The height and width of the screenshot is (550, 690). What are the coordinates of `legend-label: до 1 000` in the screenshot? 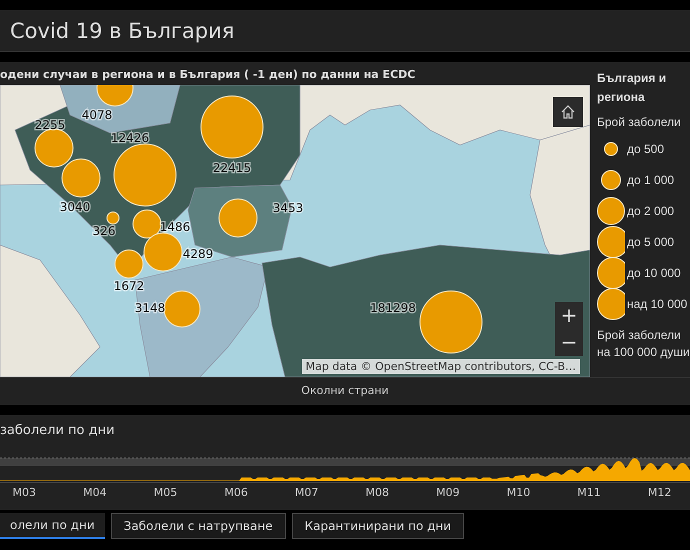 It's located at (650, 179).